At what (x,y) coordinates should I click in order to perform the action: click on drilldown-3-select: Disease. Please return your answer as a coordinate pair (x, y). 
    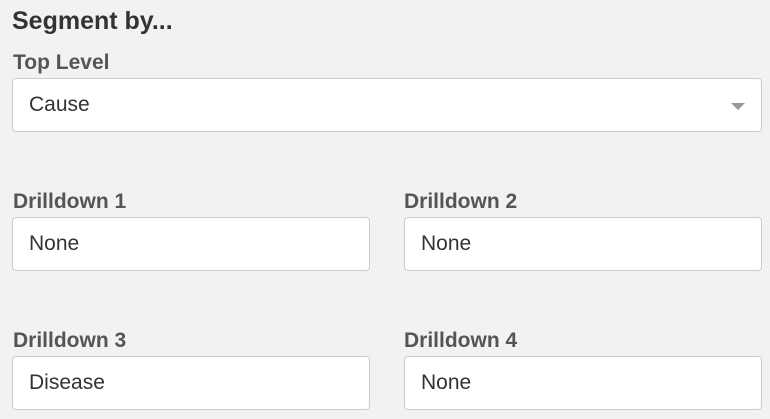
    Looking at the image, I should click on (191, 383).